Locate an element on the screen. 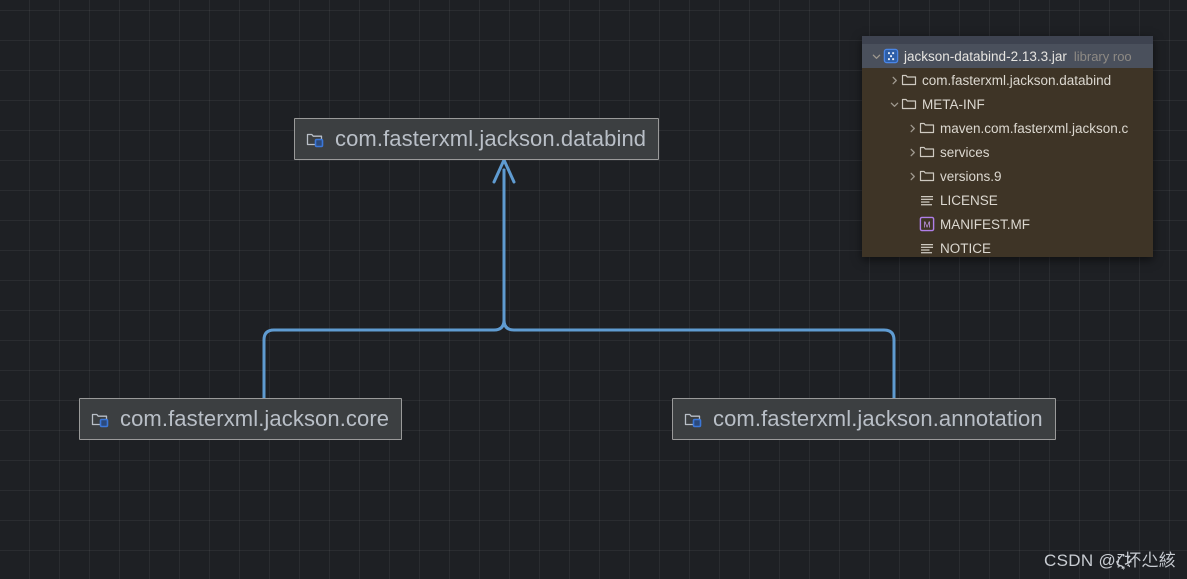 Image resolution: width=1187 pixels, height=579 pixels. tree-row-label: LICENSE is located at coordinates (969, 200).